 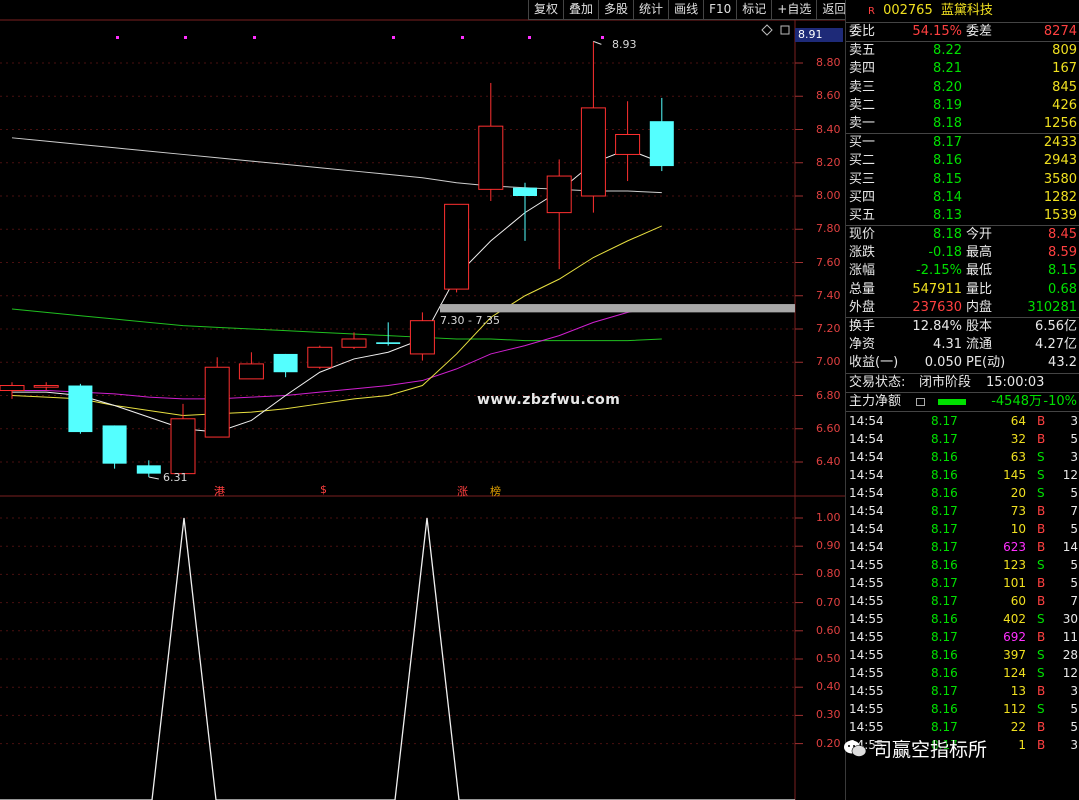 What do you see at coordinates (1064, 69) in the screenshot?
I see `ask-volume: 167` at bounding box center [1064, 69].